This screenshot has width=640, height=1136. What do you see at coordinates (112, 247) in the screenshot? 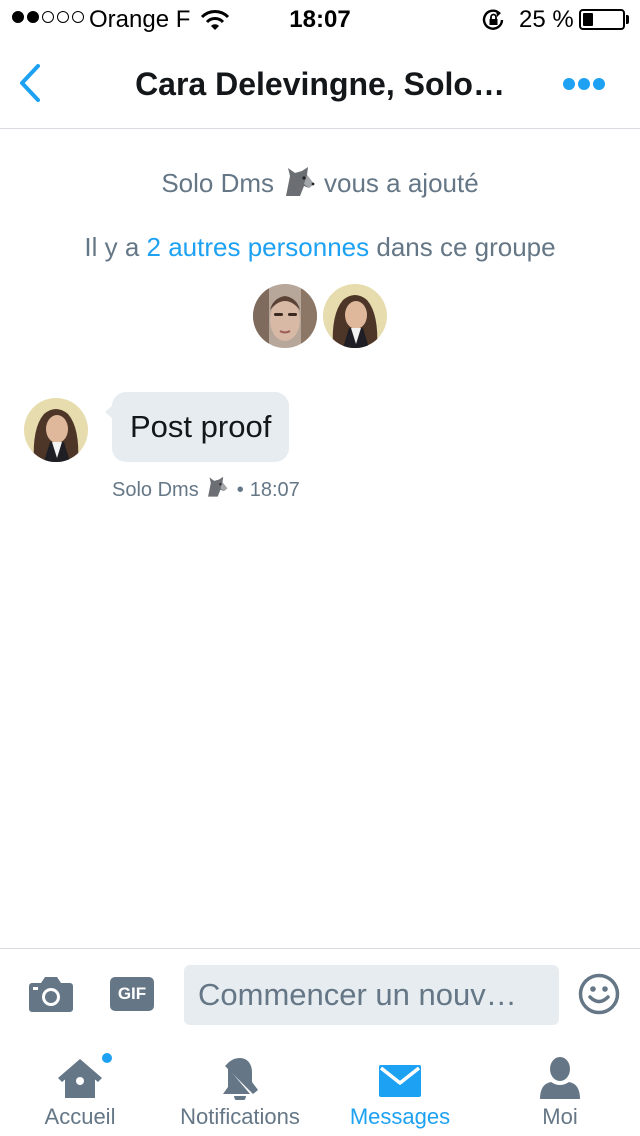
I see `group-prefix: Il y a` at bounding box center [112, 247].